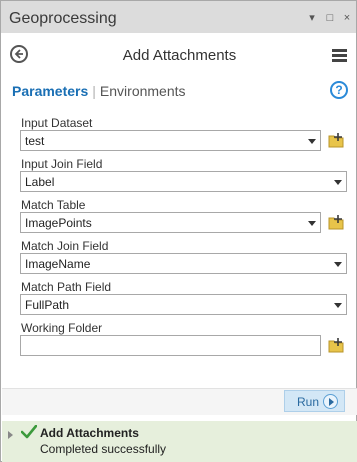 The height and width of the screenshot is (462, 357). I want to click on match-path-field-dropdown: FullPath, so click(183, 304).